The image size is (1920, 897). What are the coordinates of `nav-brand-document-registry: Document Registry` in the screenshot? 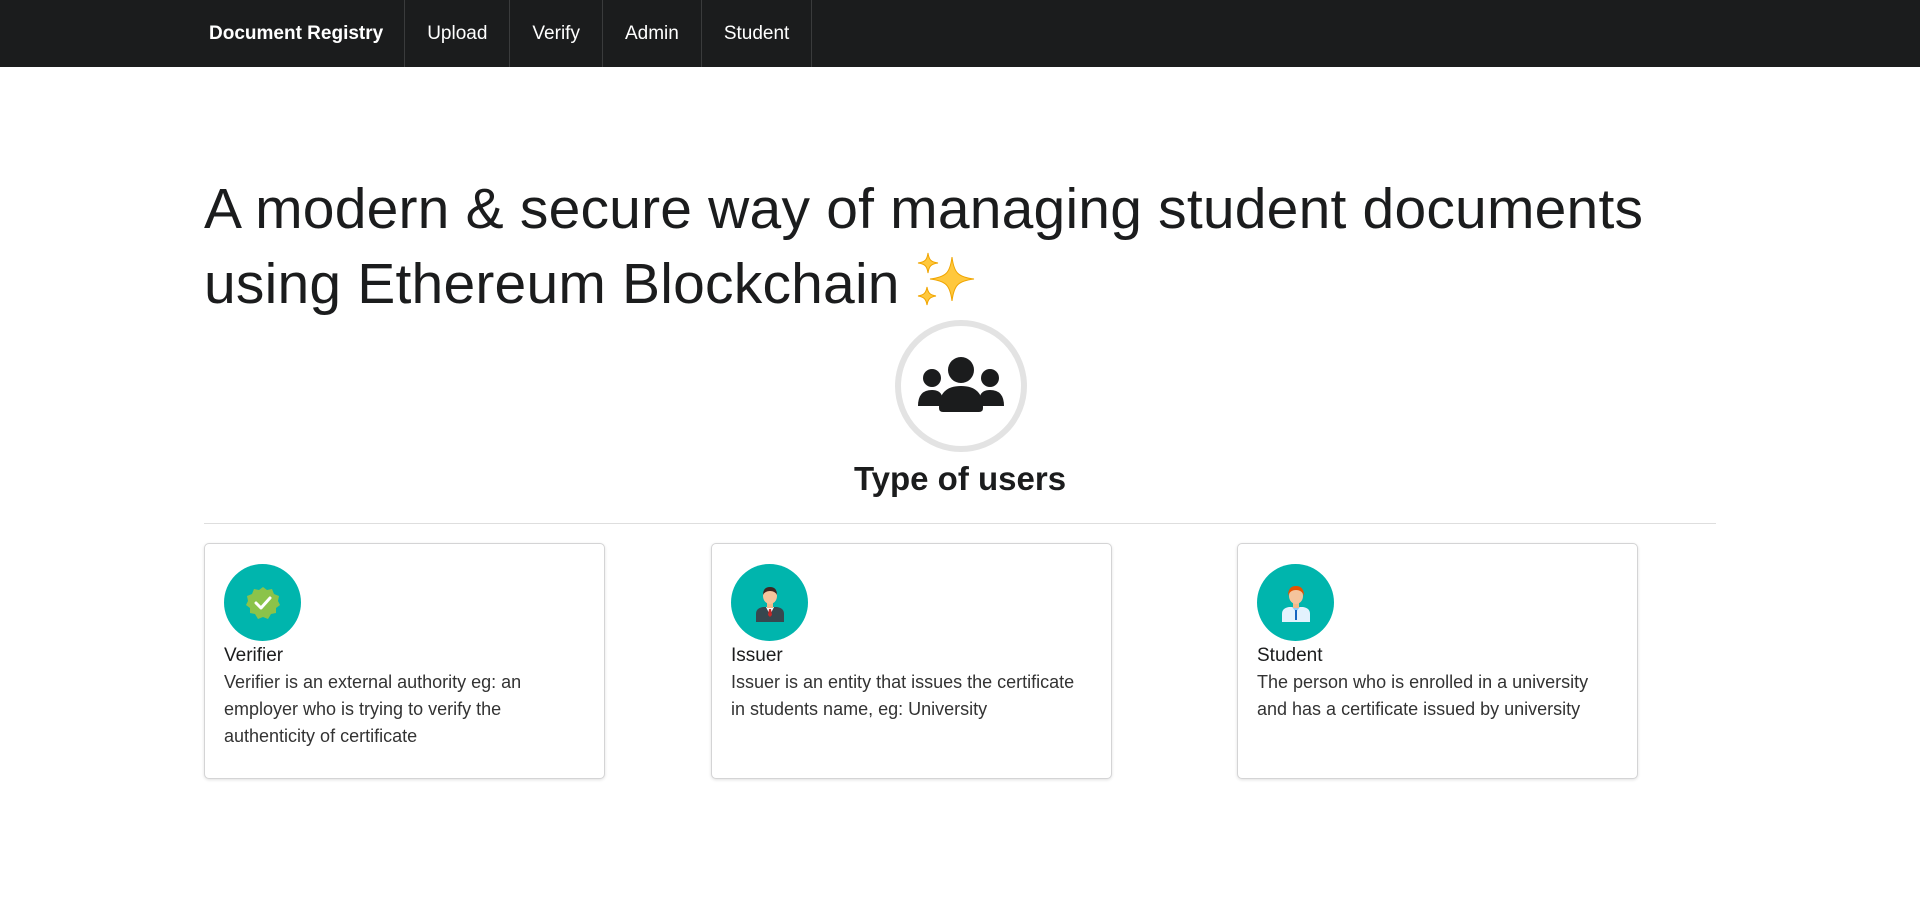 It's located at (296, 33).